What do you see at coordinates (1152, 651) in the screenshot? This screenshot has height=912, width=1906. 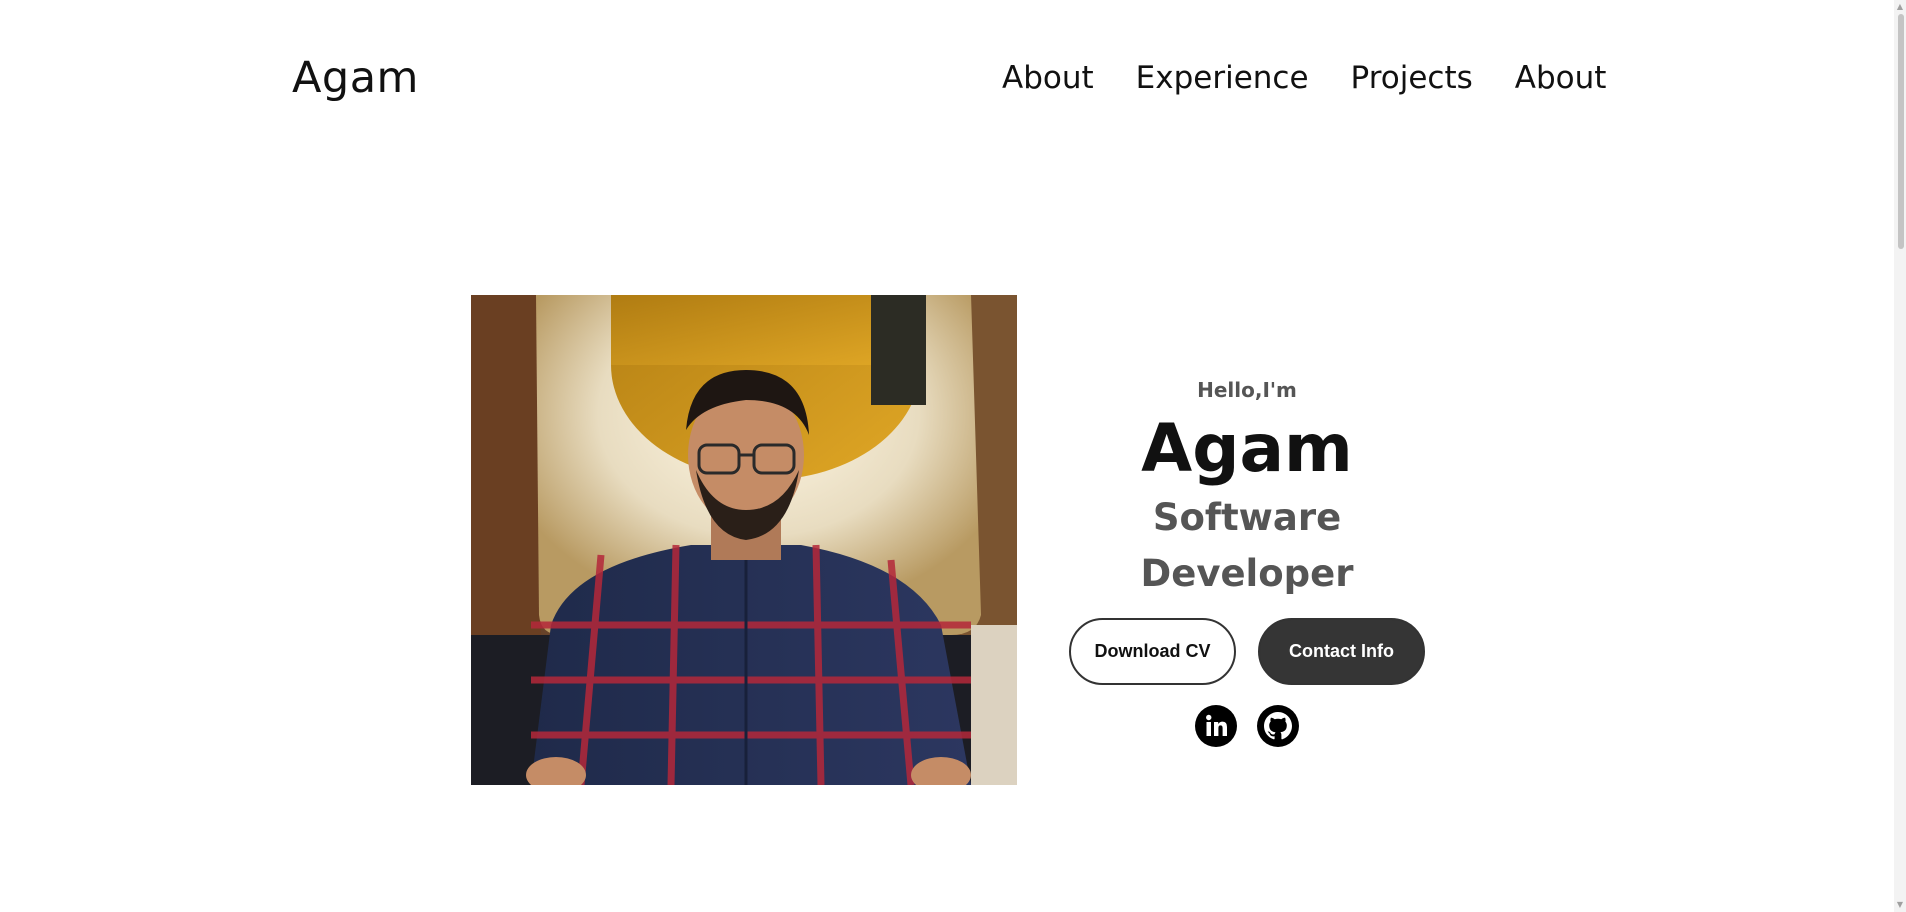 I see `download-cv-button: Download CV` at bounding box center [1152, 651].